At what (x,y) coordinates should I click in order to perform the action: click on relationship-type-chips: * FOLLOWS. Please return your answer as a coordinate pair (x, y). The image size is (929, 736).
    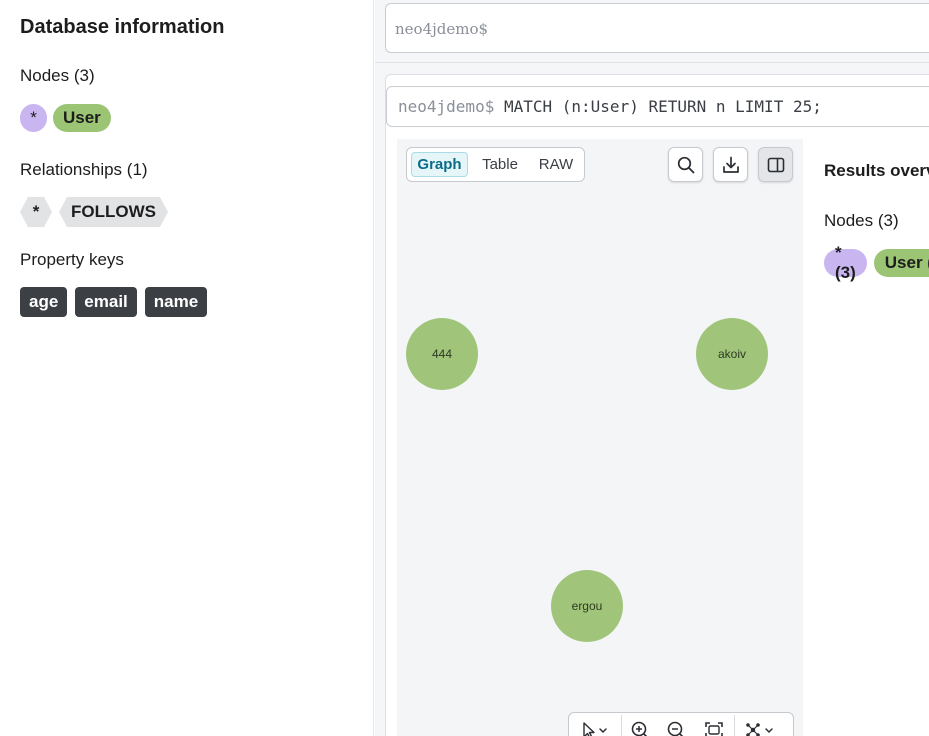
    Looking at the image, I should click on (94, 212).